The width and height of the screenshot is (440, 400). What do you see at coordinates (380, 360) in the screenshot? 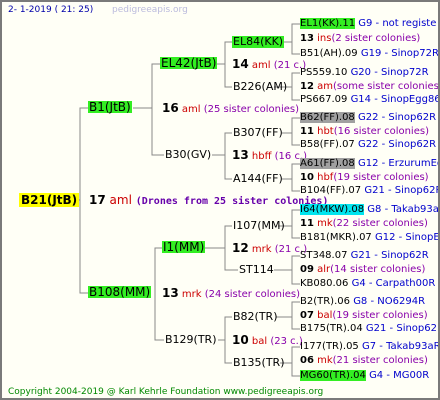
I see `gen4-note-8: (21 sister colonies)` at bounding box center [380, 360].